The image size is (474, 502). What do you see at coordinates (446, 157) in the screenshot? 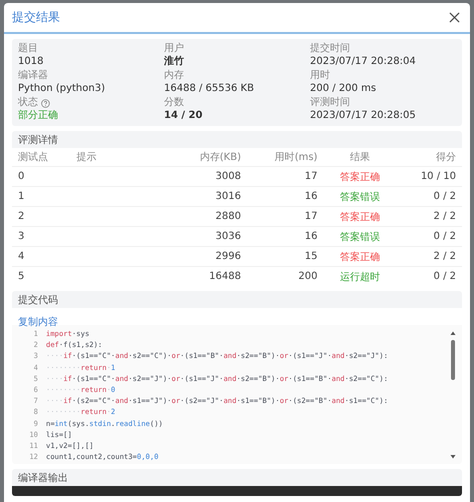
I see `column-header: 得分` at bounding box center [446, 157].